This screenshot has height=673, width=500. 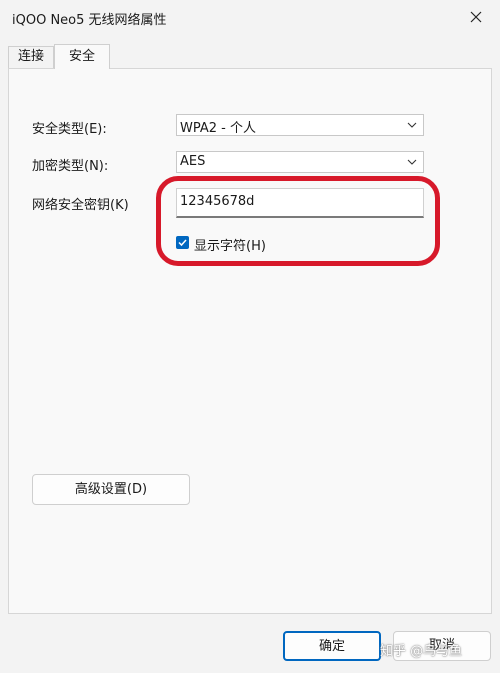 I want to click on red-highlight-annotation, so click(x=298, y=221).